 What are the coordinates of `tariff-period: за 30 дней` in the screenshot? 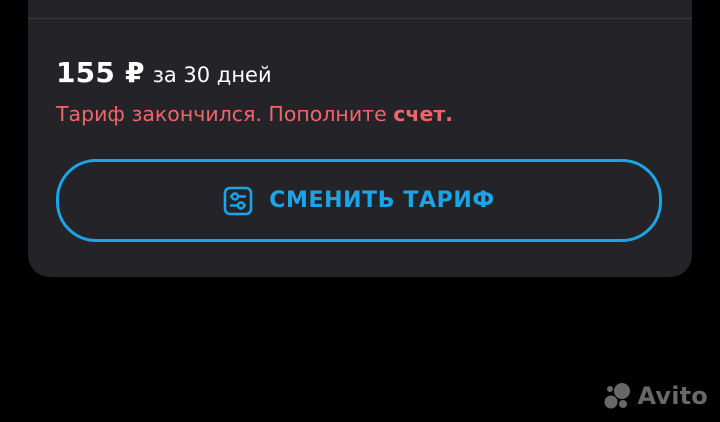 It's located at (212, 75).